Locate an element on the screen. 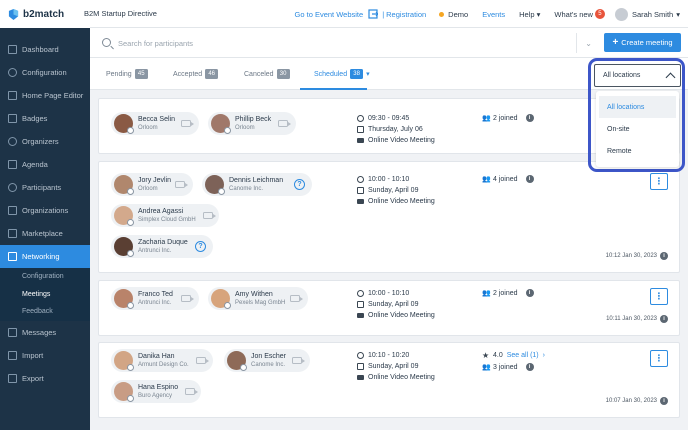 The width and height of the screenshot is (688, 430). users-icon: 👥 is located at coordinates (486, 118).